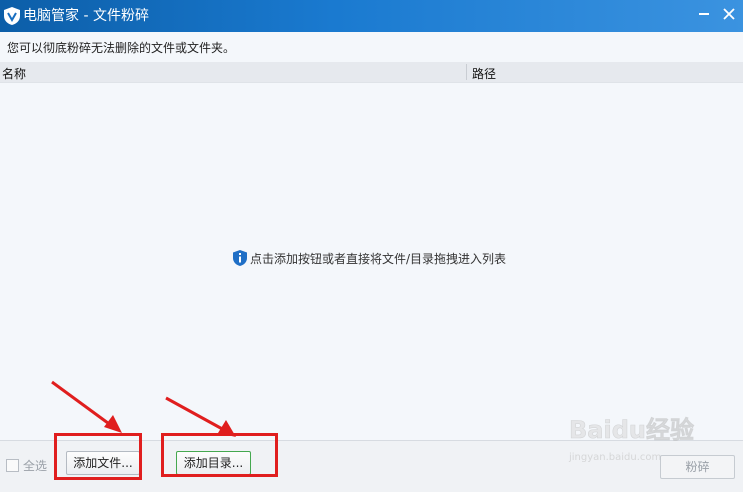  I want to click on select-all-label: 全选, so click(35, 466).